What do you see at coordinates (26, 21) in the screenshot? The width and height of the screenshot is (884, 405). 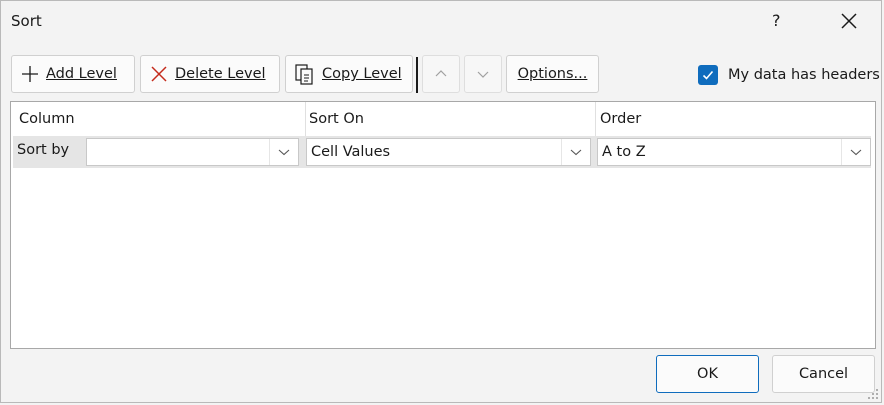 I see `dialog-title: Sort` at bounding box center [26, 21].